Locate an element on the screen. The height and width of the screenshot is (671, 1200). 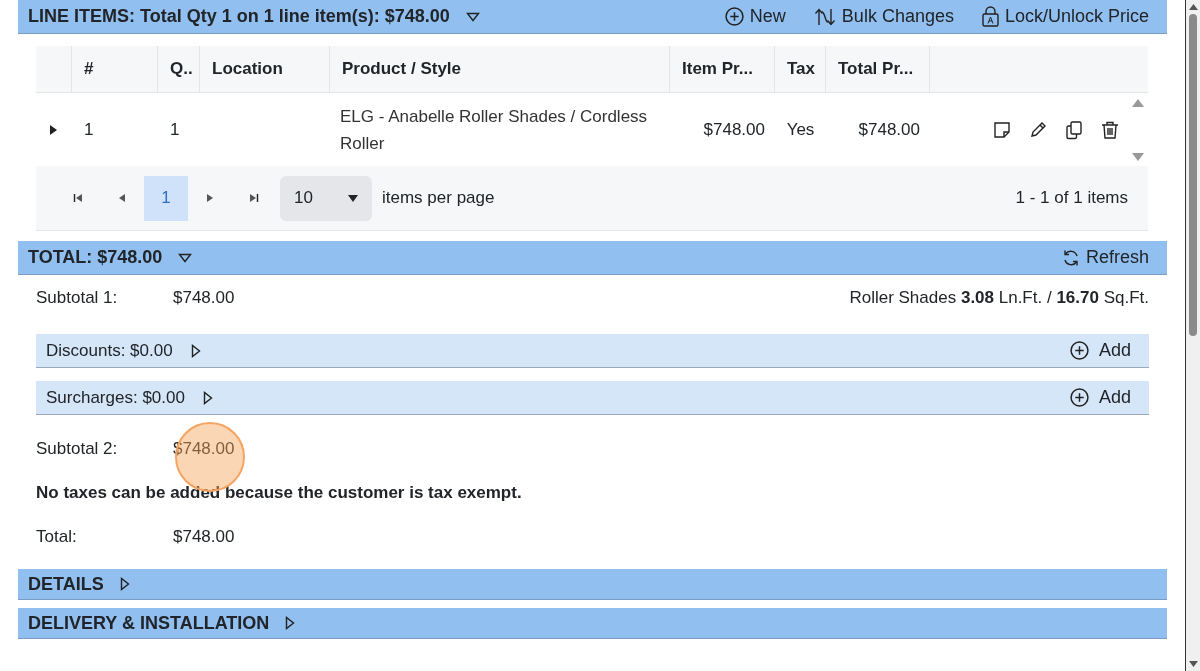
adjustment-label: Surcharges: $0.00 is located at coordinates (115, 397).